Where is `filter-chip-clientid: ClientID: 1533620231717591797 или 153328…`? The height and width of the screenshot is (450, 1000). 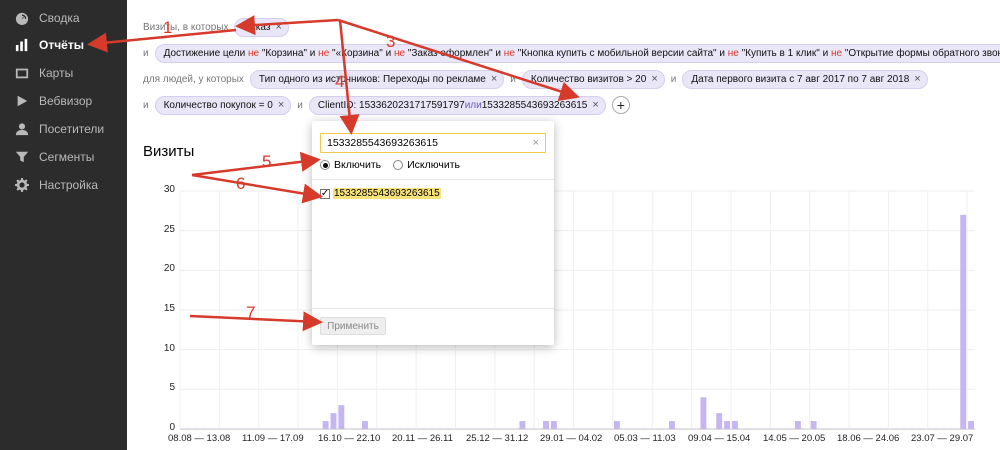 filter-chip-clientid: ClientID: 1533620231717591797 или 153328… is located at coordinates (457, 105).